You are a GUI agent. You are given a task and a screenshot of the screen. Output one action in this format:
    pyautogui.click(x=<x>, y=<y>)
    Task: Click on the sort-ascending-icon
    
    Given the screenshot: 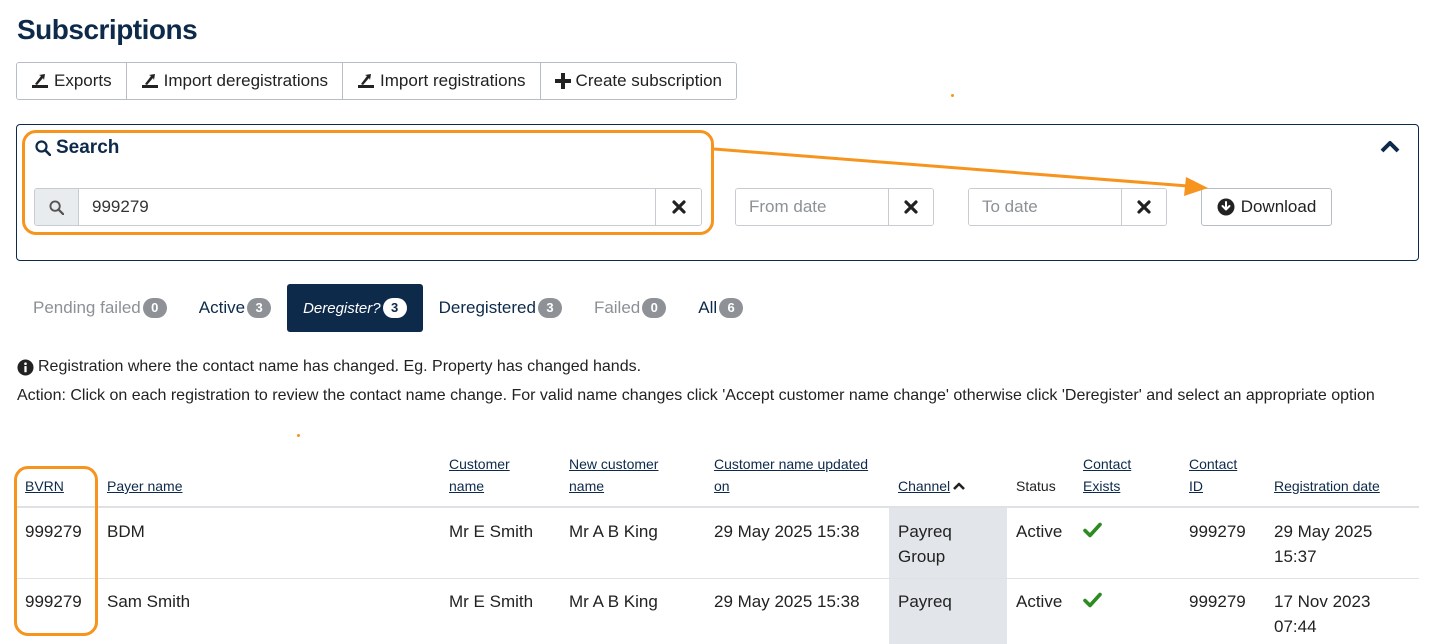 What is the action you would take?
    pyautogui.click(x=959, y=486)
    